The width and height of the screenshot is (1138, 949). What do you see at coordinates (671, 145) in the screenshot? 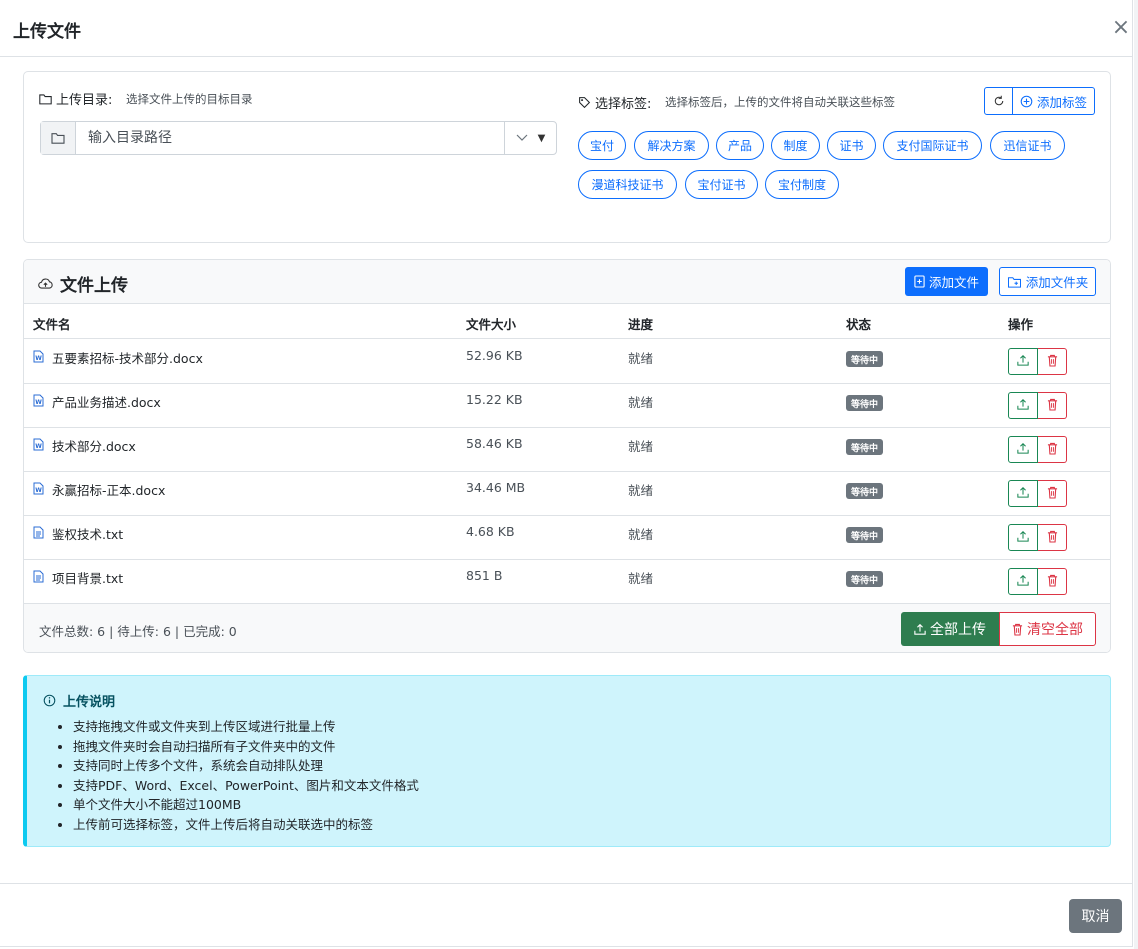
I see `tag-chip: 解决方案` at bounding box center [671, 145].